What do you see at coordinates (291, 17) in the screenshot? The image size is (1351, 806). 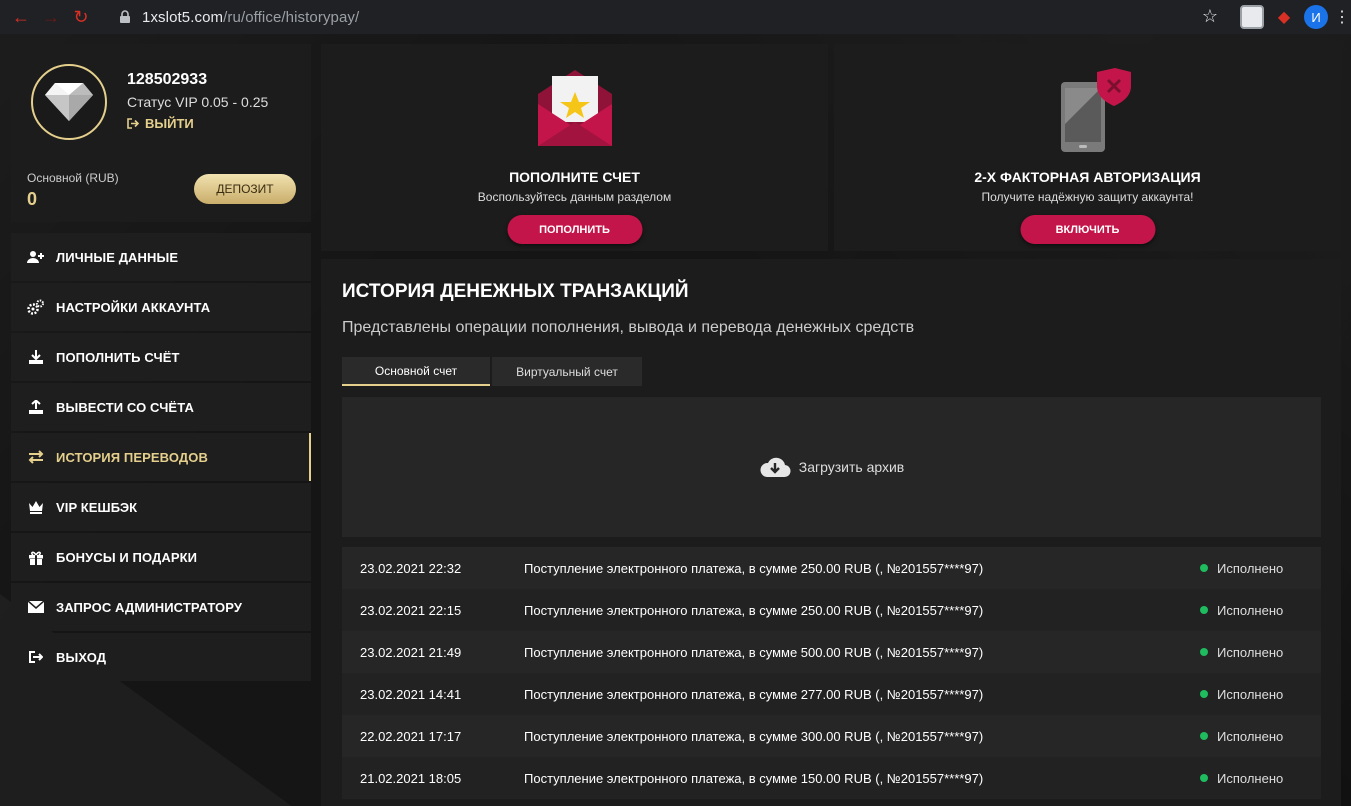 I see `url-path: /ru/office/historypay/` at bounding box center [291, 17].